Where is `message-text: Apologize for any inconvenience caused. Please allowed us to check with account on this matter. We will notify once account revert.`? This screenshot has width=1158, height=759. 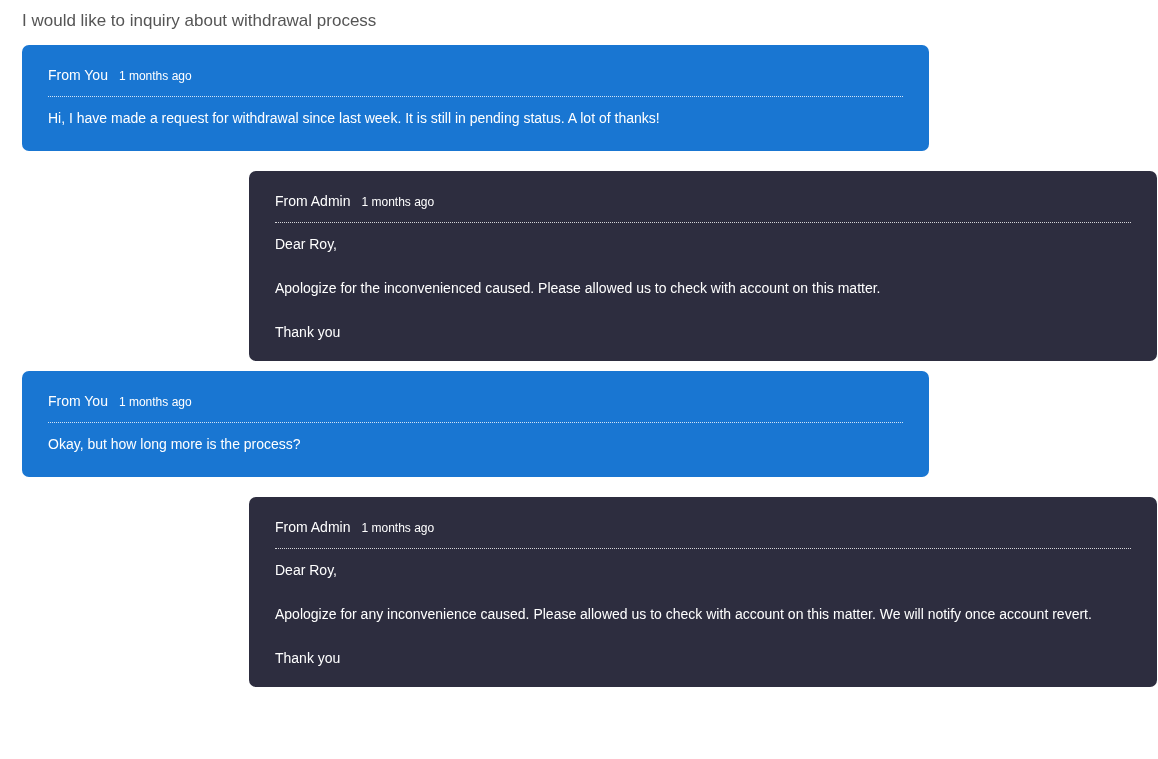
message-text: Apologize for any inconvenience caused. Please allowed us to check with account on this matter. We will notify once account revert. is located at coordinates (684, 614).